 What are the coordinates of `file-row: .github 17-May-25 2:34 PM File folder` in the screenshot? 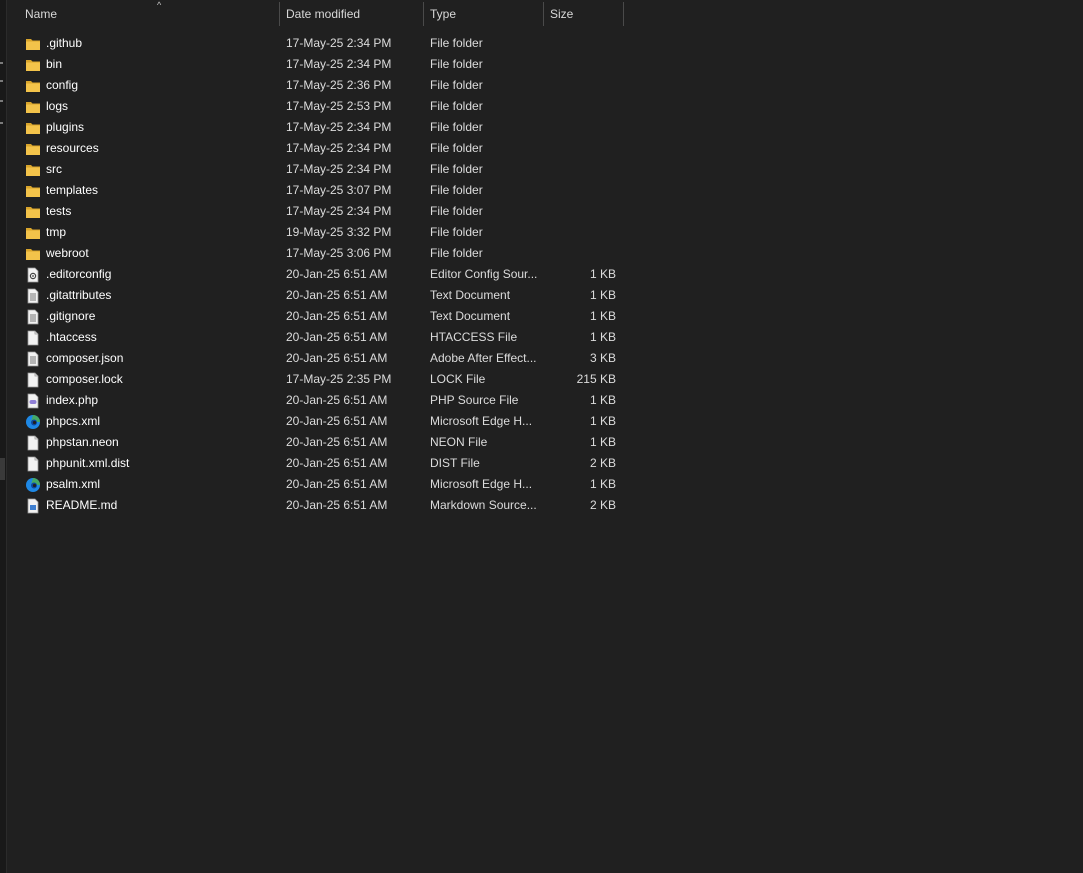 It's located at (545, 43).